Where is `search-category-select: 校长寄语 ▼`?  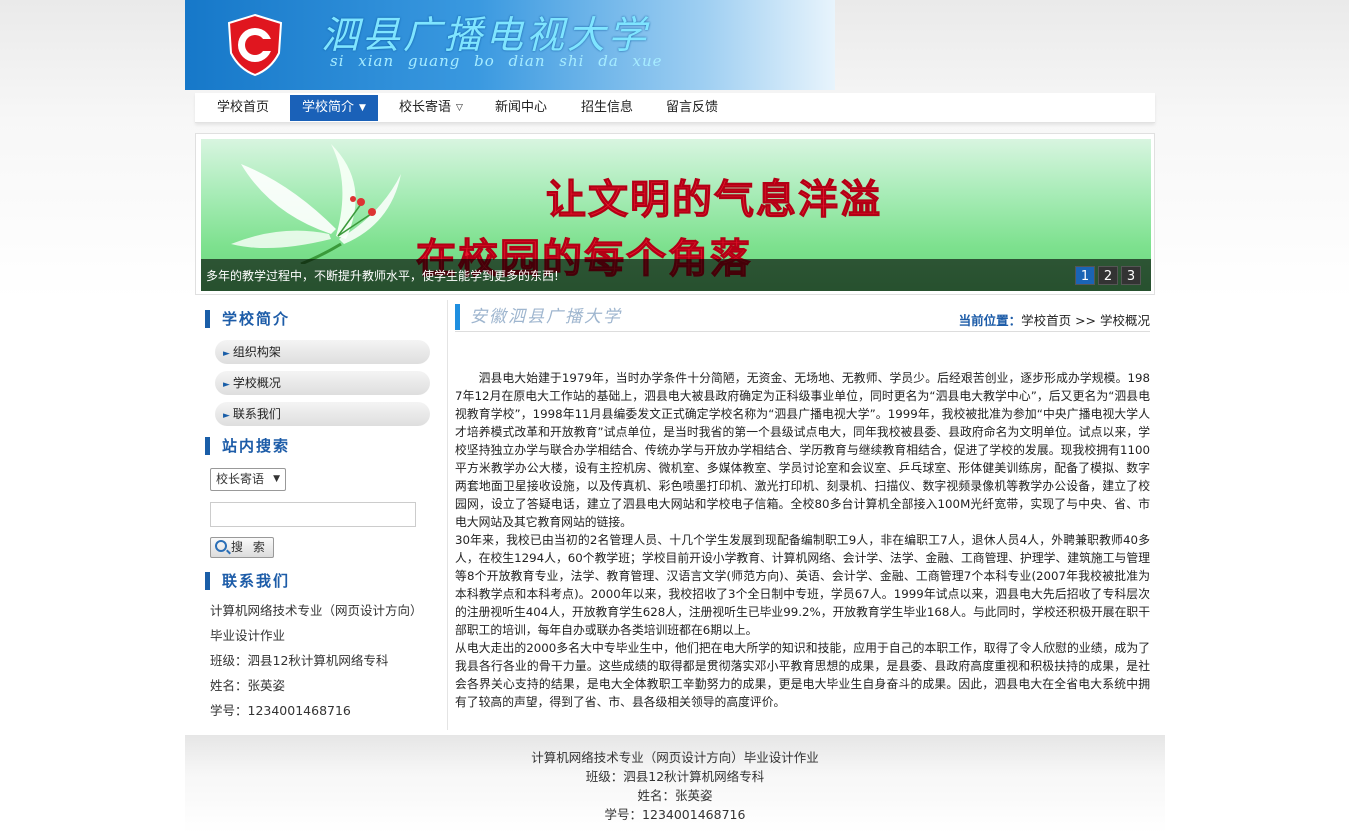 search-category-select: 校长寄语 ▼ is located at coordinates (248, 479).